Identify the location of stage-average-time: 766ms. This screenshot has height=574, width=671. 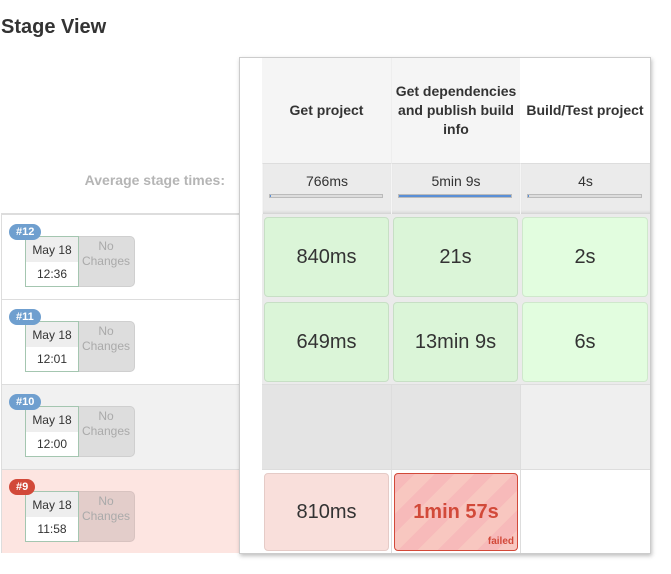
(327, 181).